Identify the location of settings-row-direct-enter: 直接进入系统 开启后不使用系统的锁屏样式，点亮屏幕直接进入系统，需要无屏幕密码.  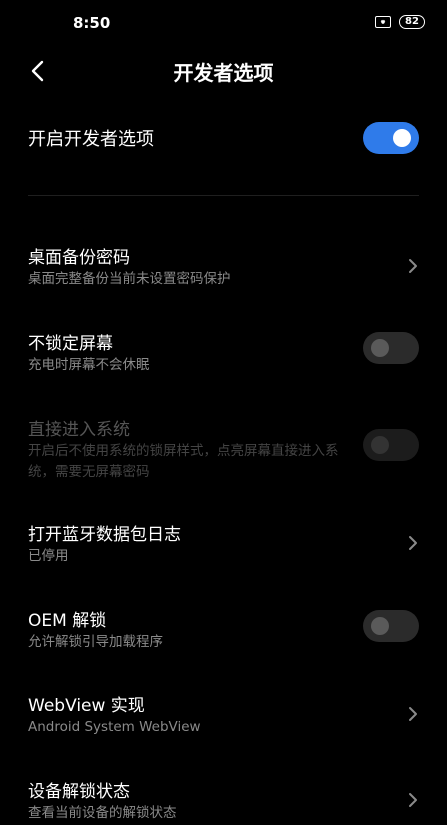
(223, 455).